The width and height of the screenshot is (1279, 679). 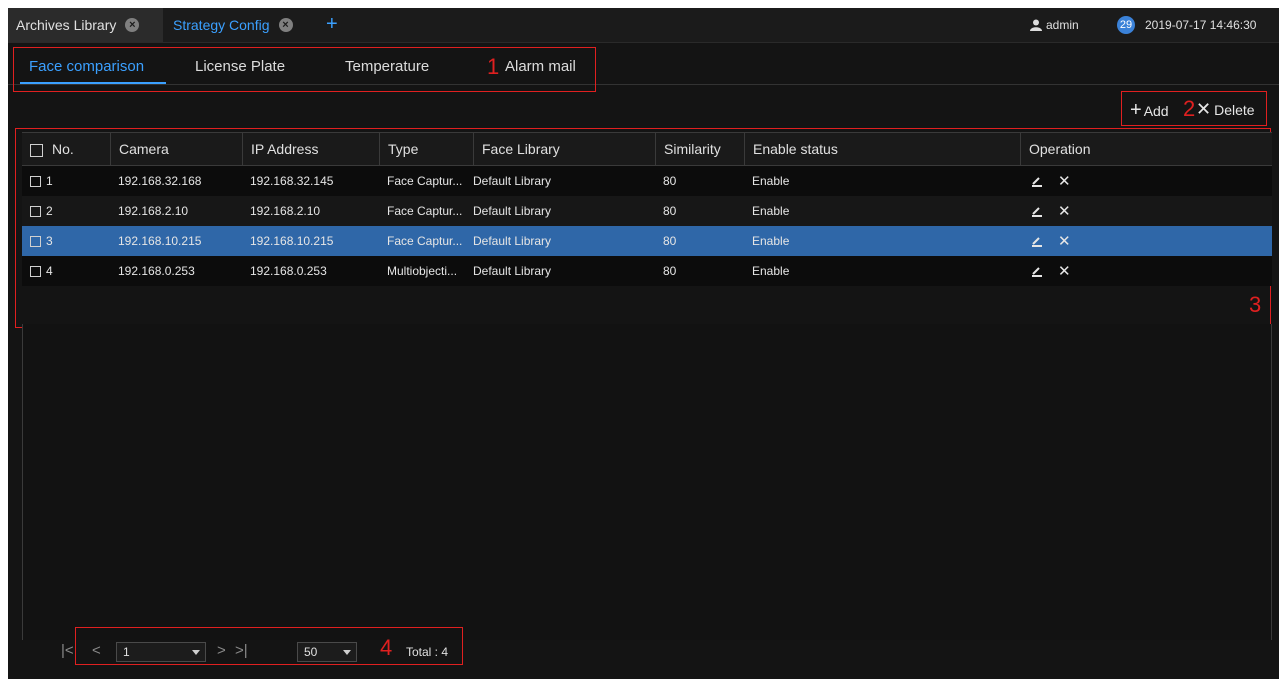 What do you see at coordinates (1126, 25) in the screenshot?
I see `notification-badge: 29` at bounding box center [1126, 25].